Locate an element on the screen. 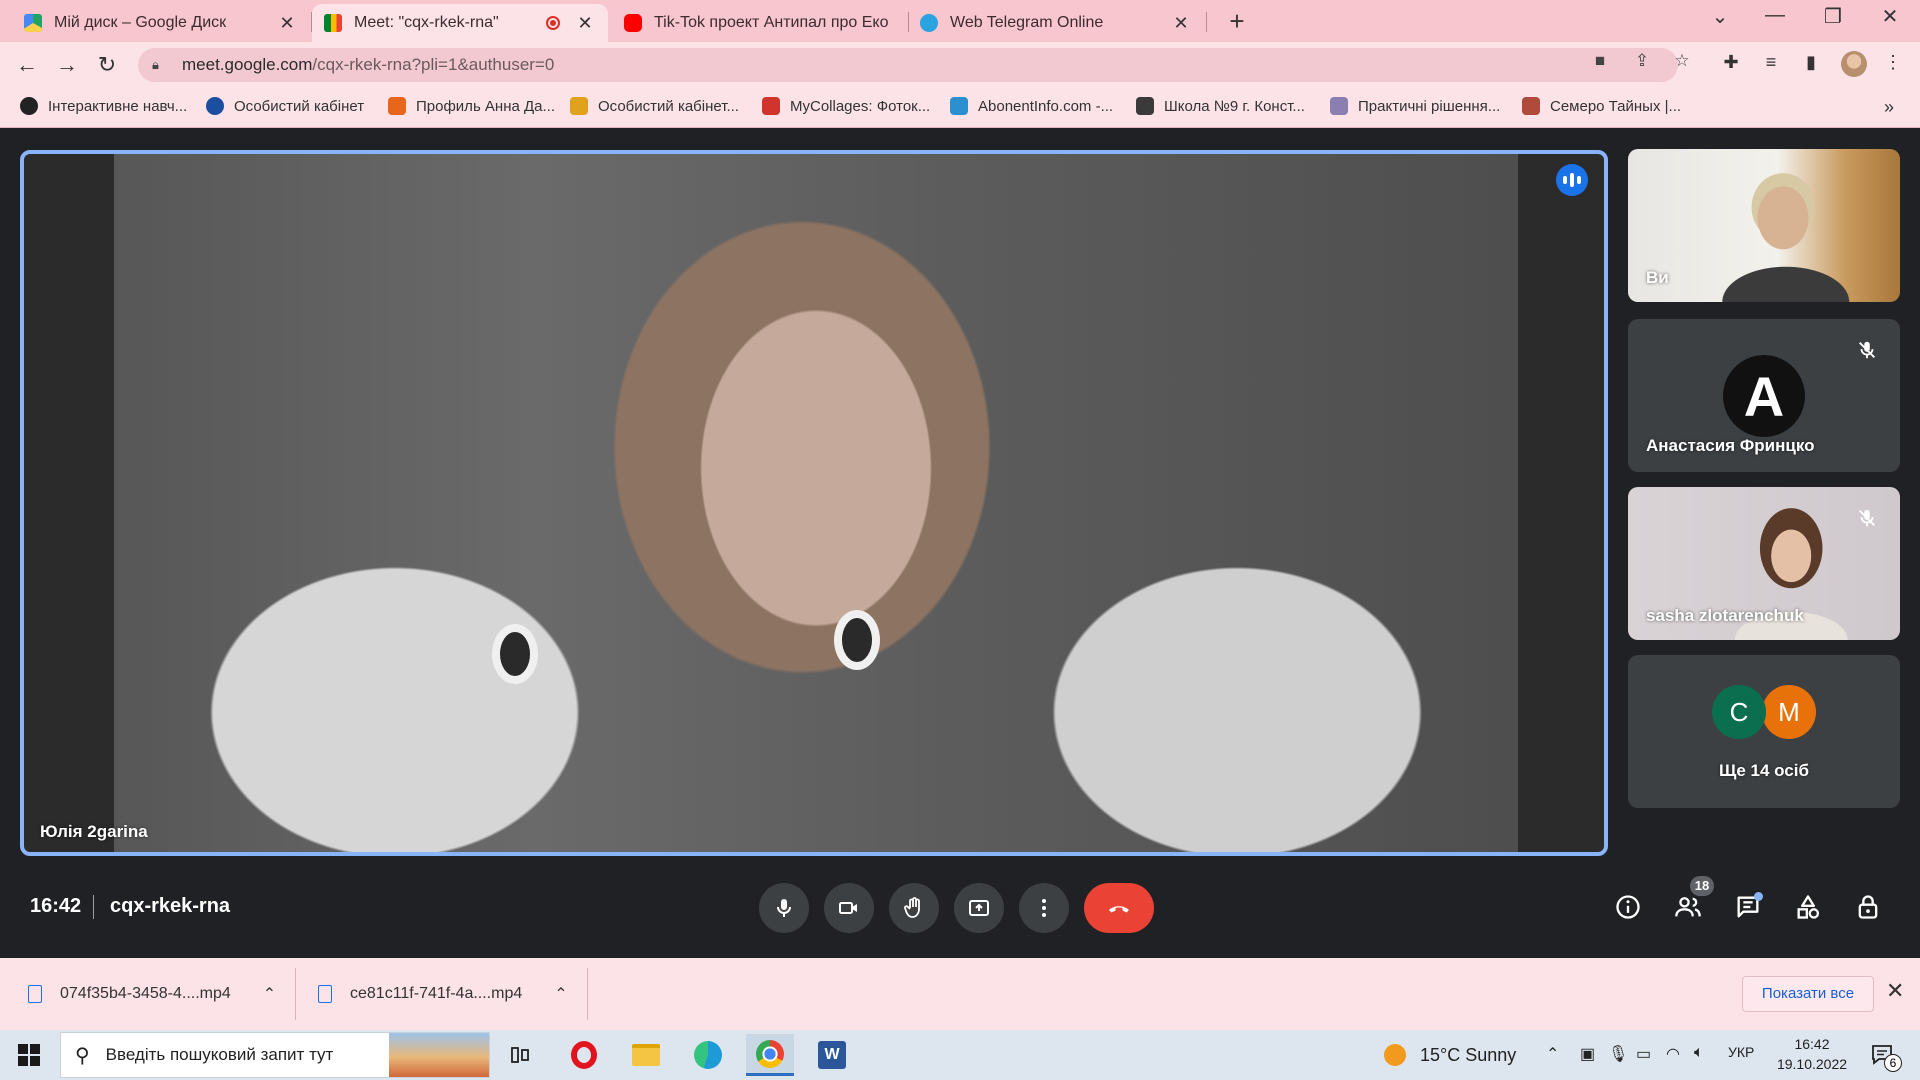  speaker-icon: 🔈︎ is located at coordinates (1699, 1053).